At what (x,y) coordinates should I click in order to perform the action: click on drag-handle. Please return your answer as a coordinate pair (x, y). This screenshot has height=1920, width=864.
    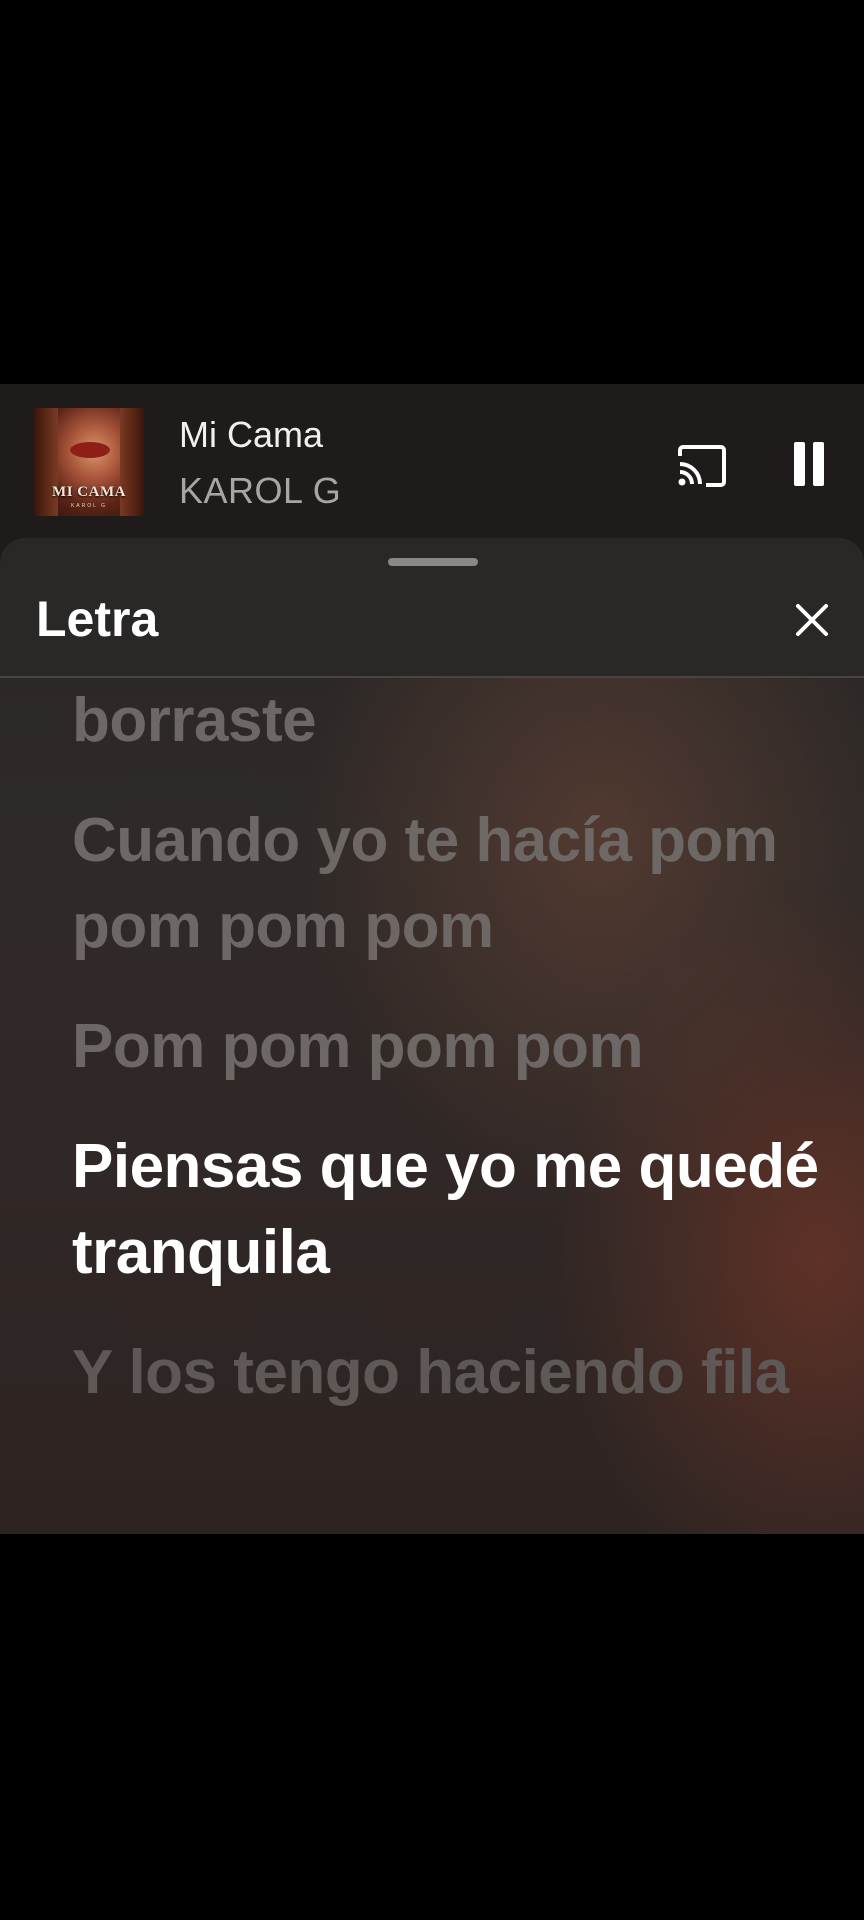
    Looking at the image, I should click on (433, 562).